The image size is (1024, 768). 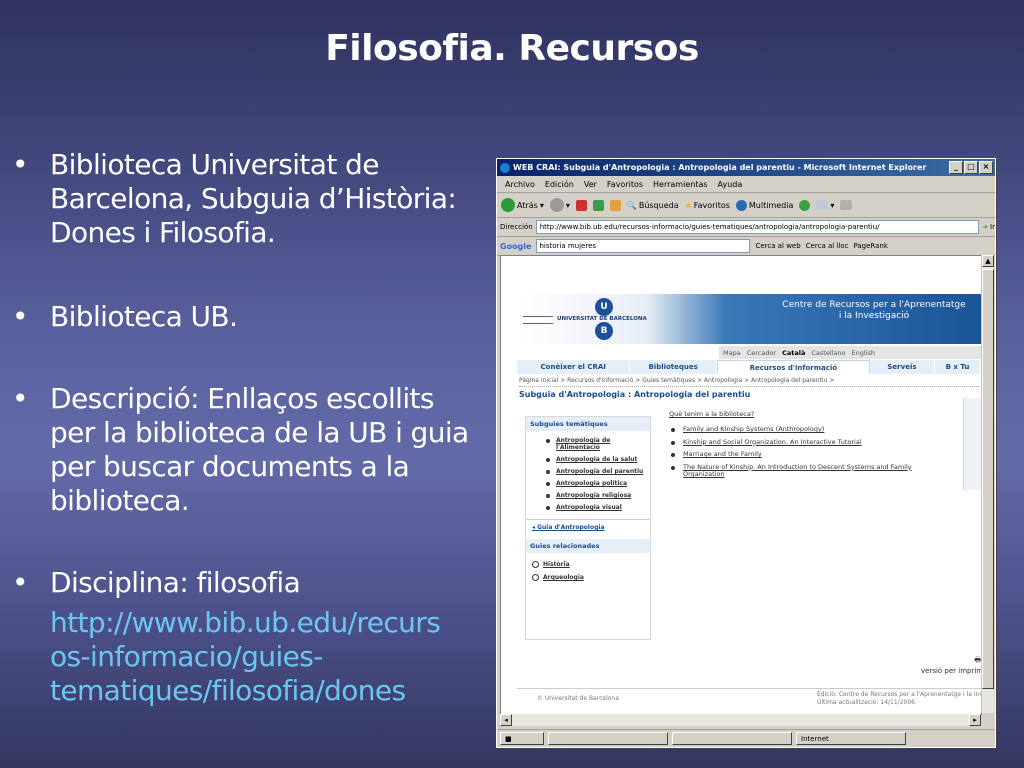 What do you see at coordinates (809, 414) in the screenshot?
I see `library-question-link: Què tenim a la biblioteca?` at bounding box center [809, 414].